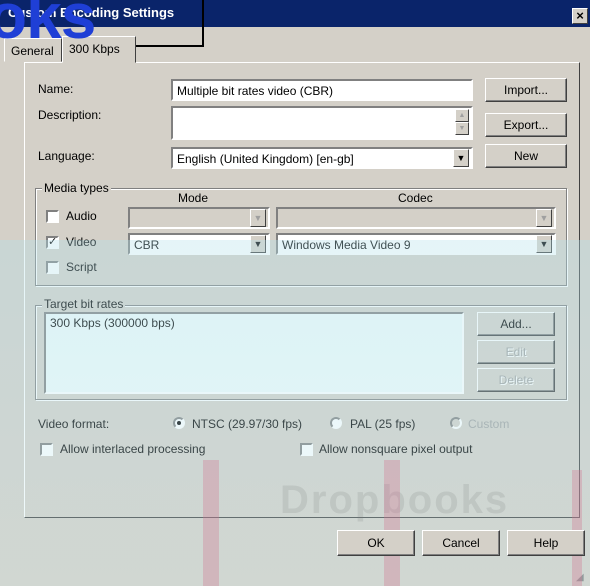  What do you see at coordinates (56, 89) in the screenshot?
I see `name-label: Name:` at bounding box center [56, 89].